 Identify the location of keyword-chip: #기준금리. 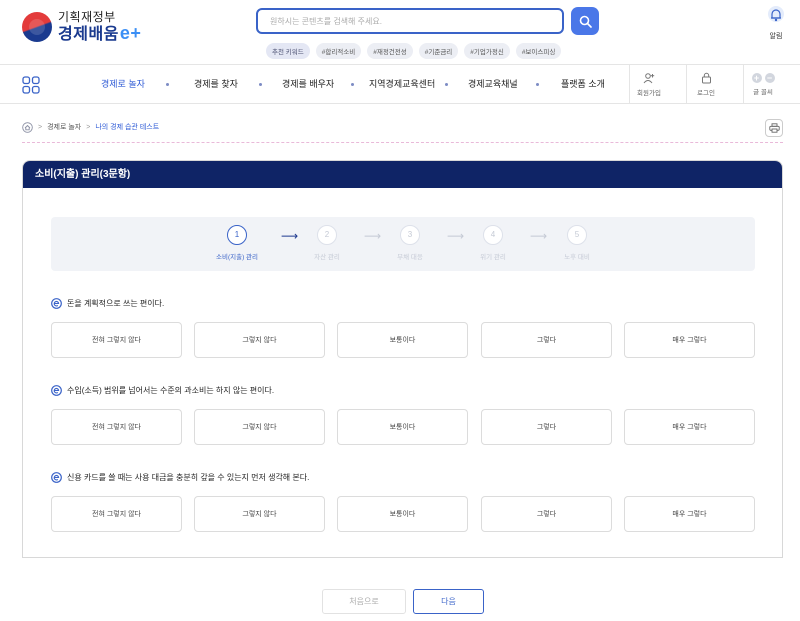
(438, 51).